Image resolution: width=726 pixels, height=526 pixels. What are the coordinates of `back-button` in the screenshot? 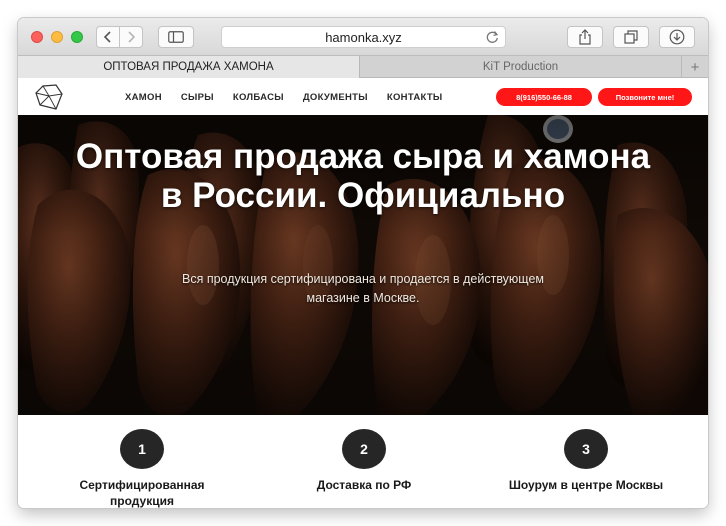 It's located at (108, 37).